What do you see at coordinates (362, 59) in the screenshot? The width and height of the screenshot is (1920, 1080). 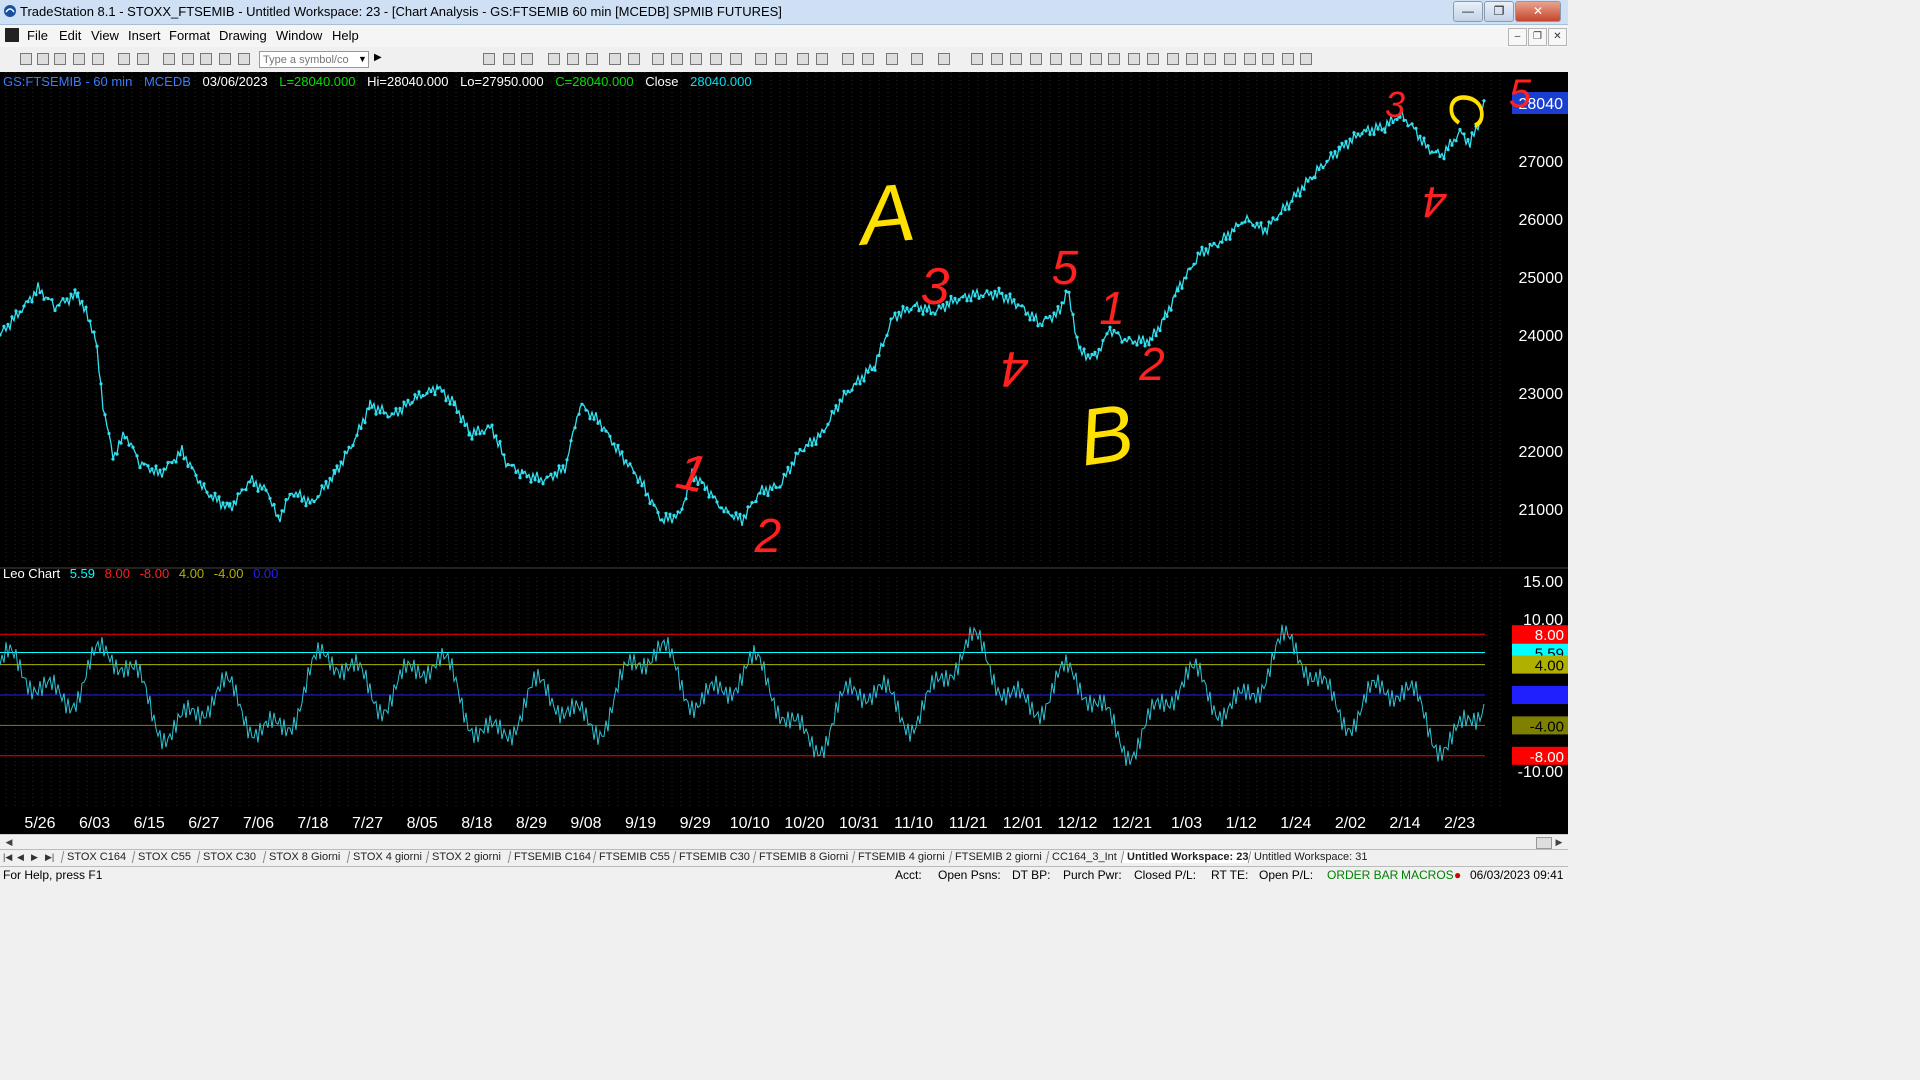 I see `symbol-dropdown-arrow-icon: ▼` at bounding box center [362, 59].